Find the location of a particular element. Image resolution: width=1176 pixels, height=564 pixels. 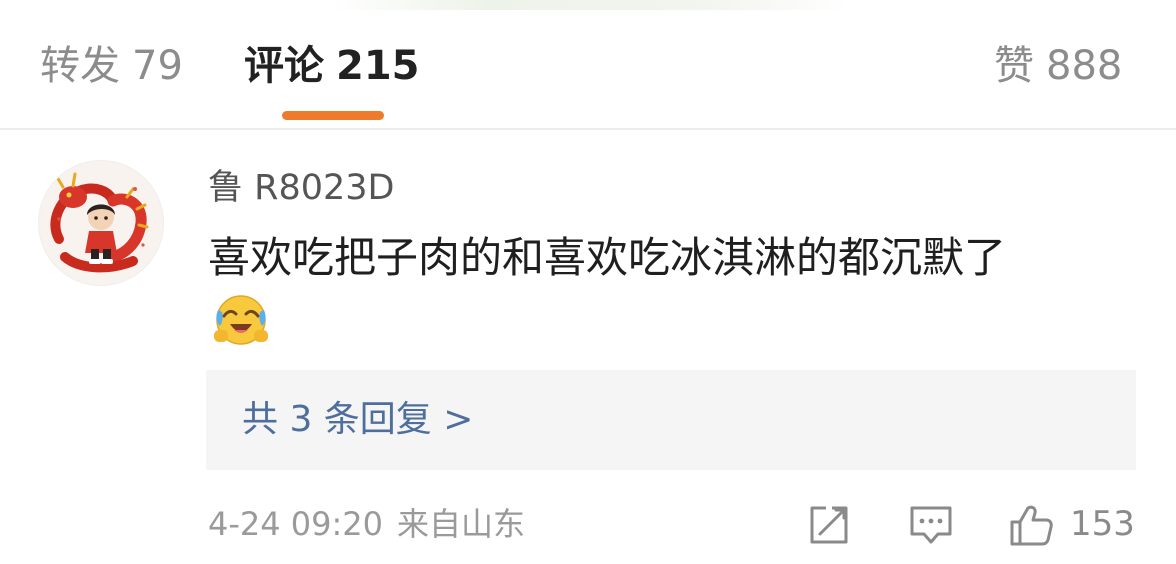

tab-comments-label: 评论 is located at coordinates (284, 66).